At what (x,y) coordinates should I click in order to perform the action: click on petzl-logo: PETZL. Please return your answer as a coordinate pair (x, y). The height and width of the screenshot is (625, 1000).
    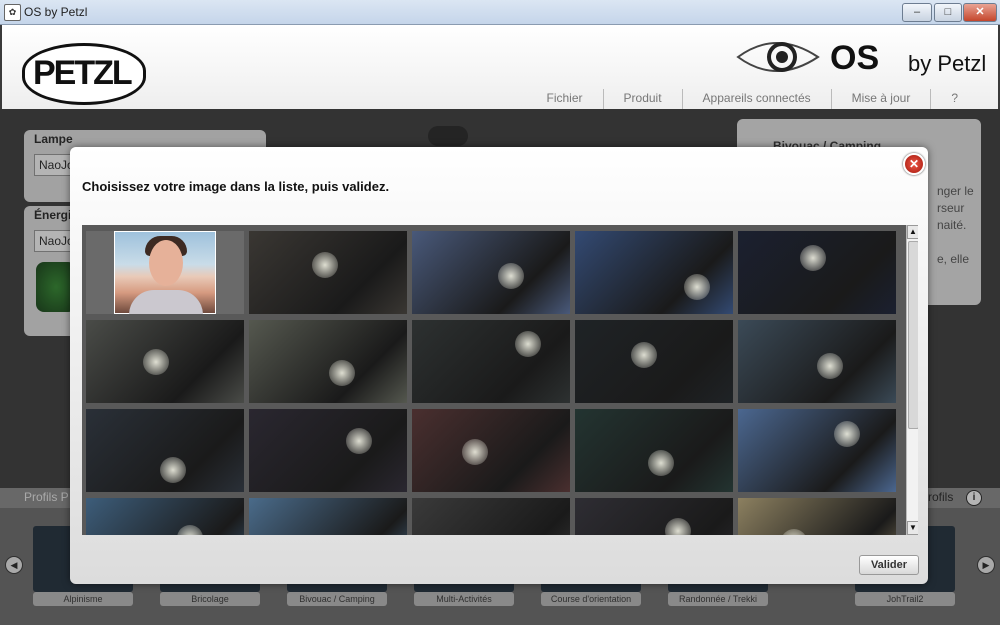
    Looking at the image, I should click on (84, 74).